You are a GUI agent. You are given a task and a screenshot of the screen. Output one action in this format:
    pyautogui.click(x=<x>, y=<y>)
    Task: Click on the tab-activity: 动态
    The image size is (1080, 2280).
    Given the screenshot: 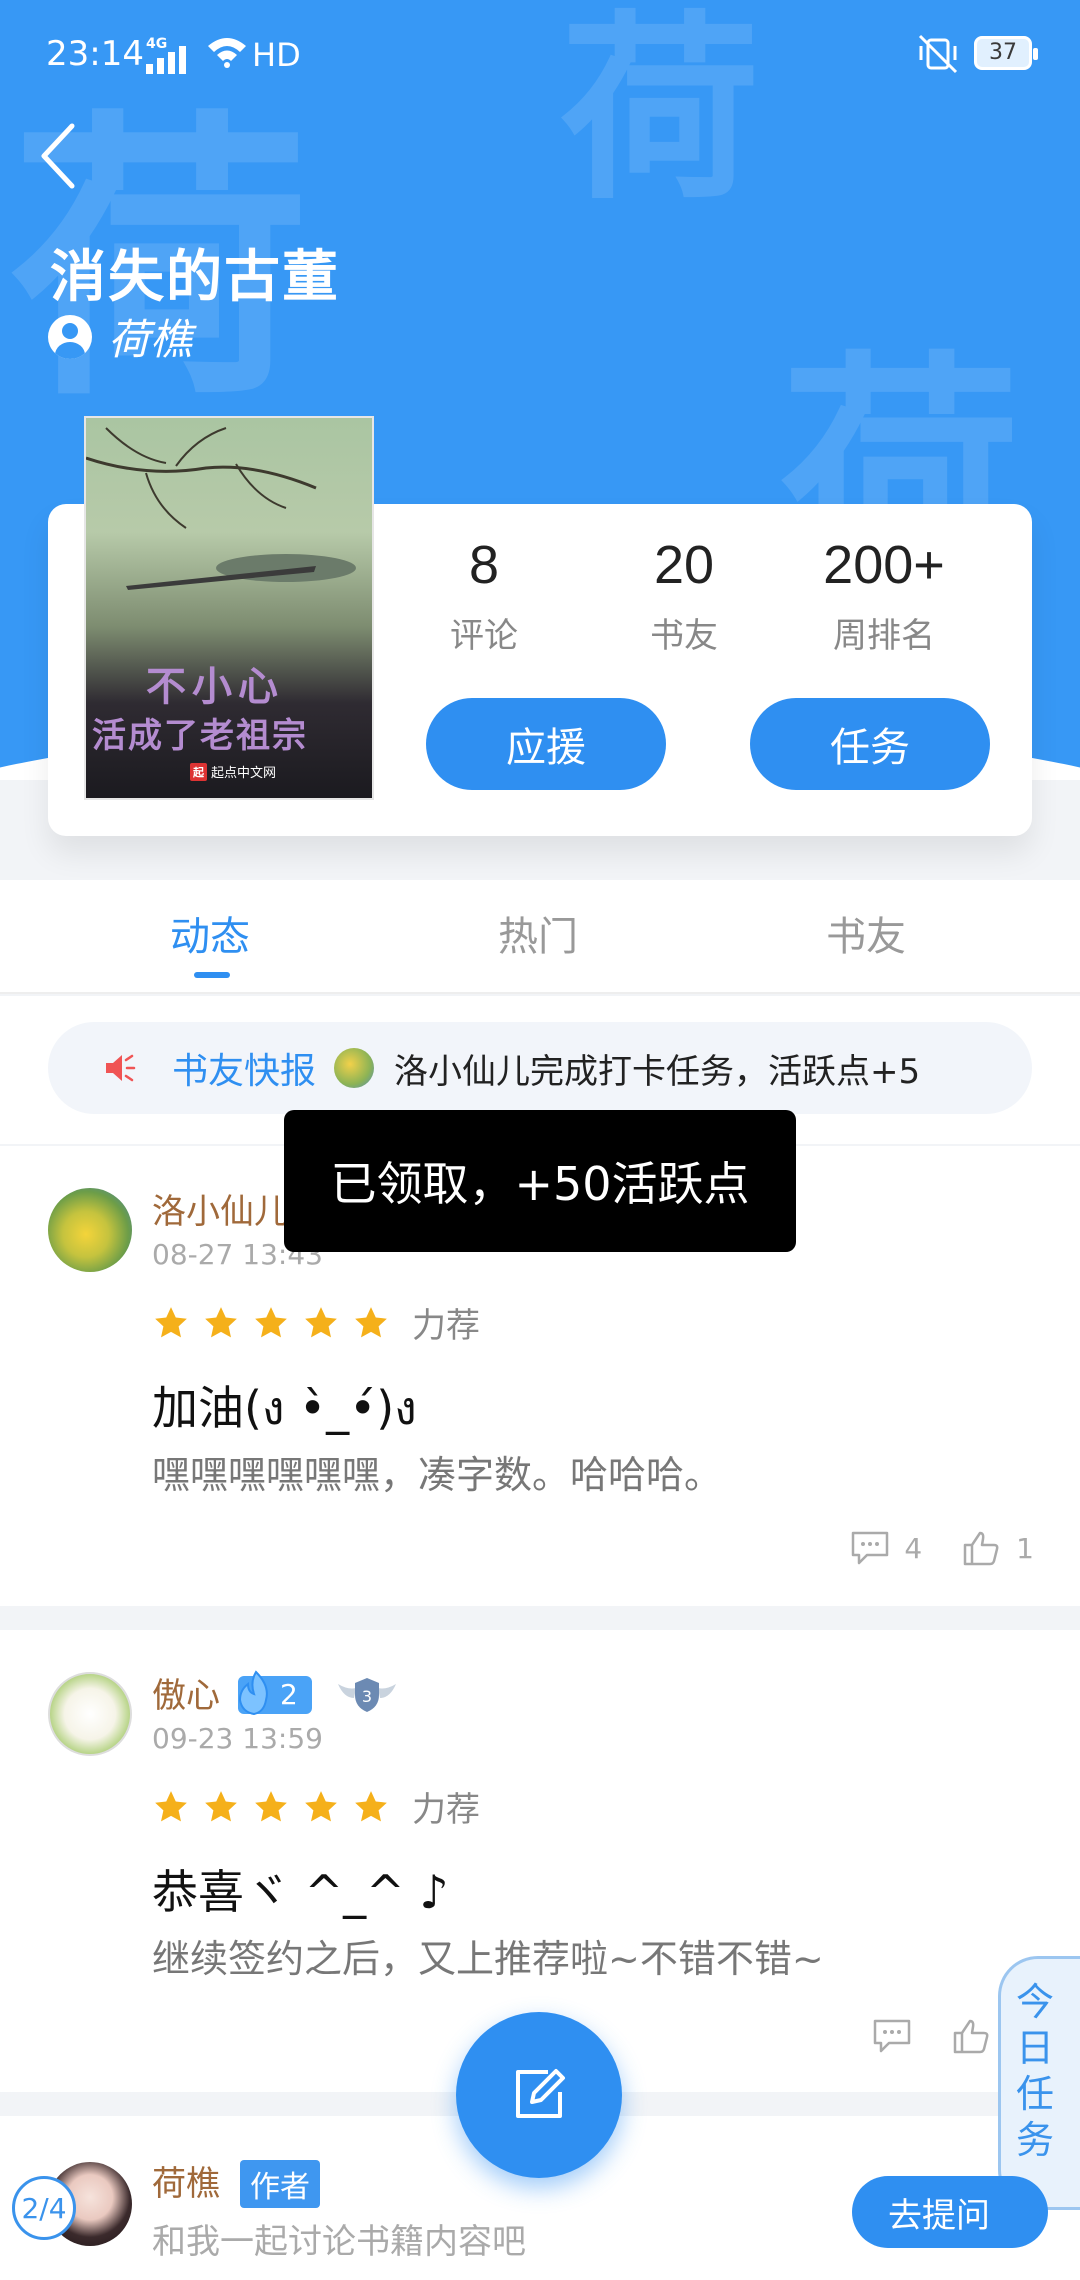 What is the action you would take?
    pyautogui.click(x=210, y=933)
    